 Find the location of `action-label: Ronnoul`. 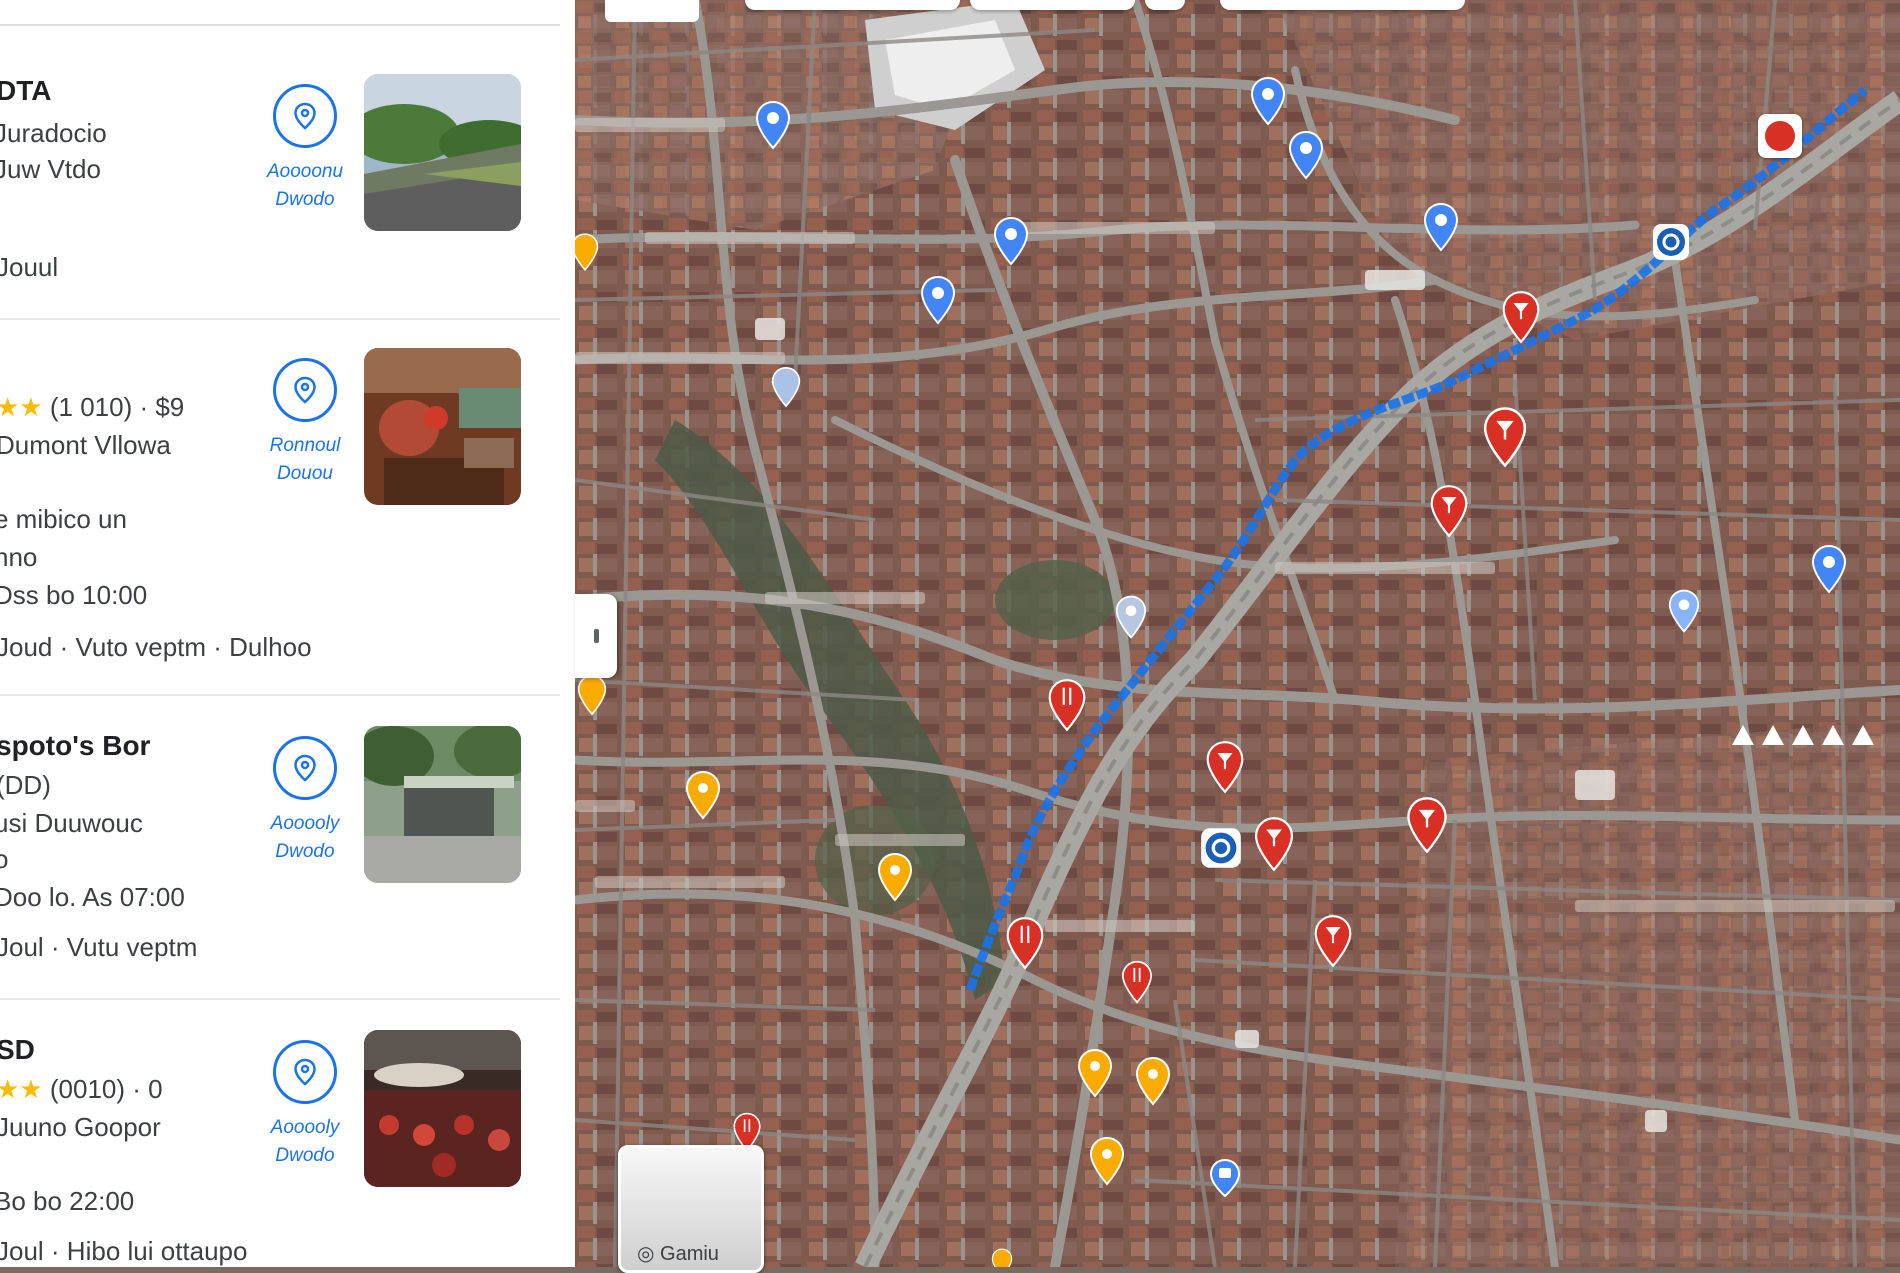

action-label: Ronnoul is located at coordinates (305, 445).